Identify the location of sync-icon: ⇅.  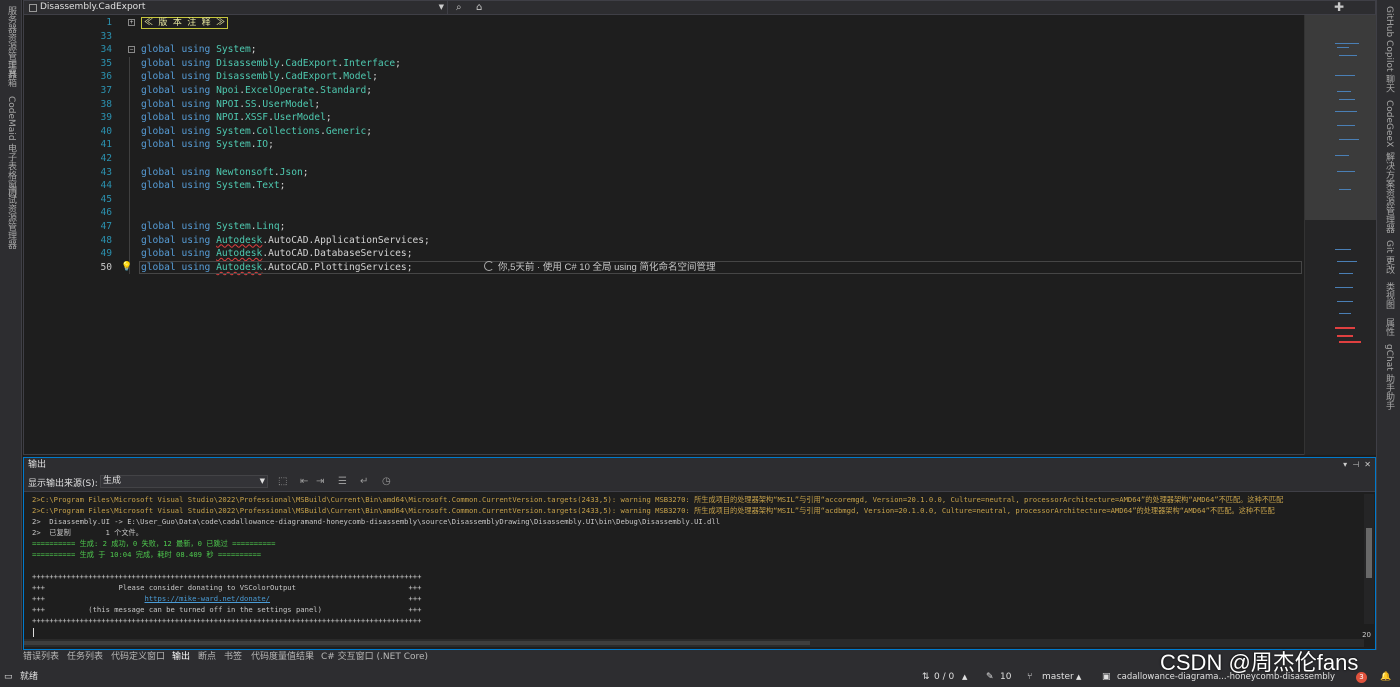
(926, 677).